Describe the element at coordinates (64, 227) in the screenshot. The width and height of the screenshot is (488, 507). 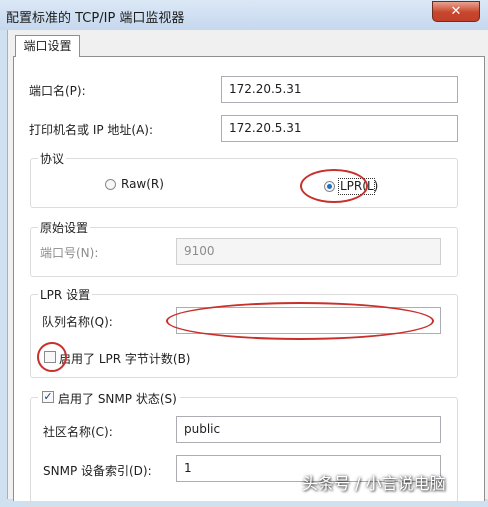
I see `raw-settings-group-label: 原始设置` at that location.